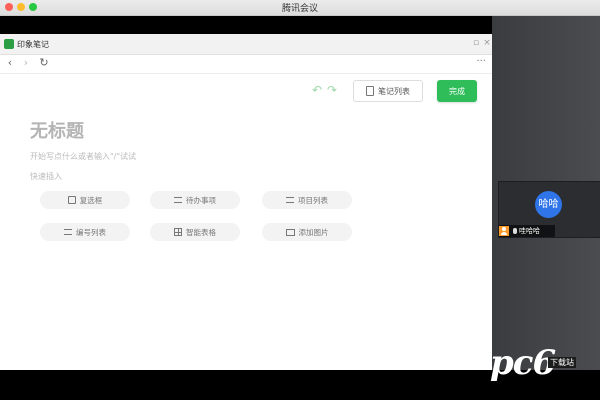  Describe the element at coordinates (26, 63) in the screenshot. I see `forward-icon: ›` at that location.